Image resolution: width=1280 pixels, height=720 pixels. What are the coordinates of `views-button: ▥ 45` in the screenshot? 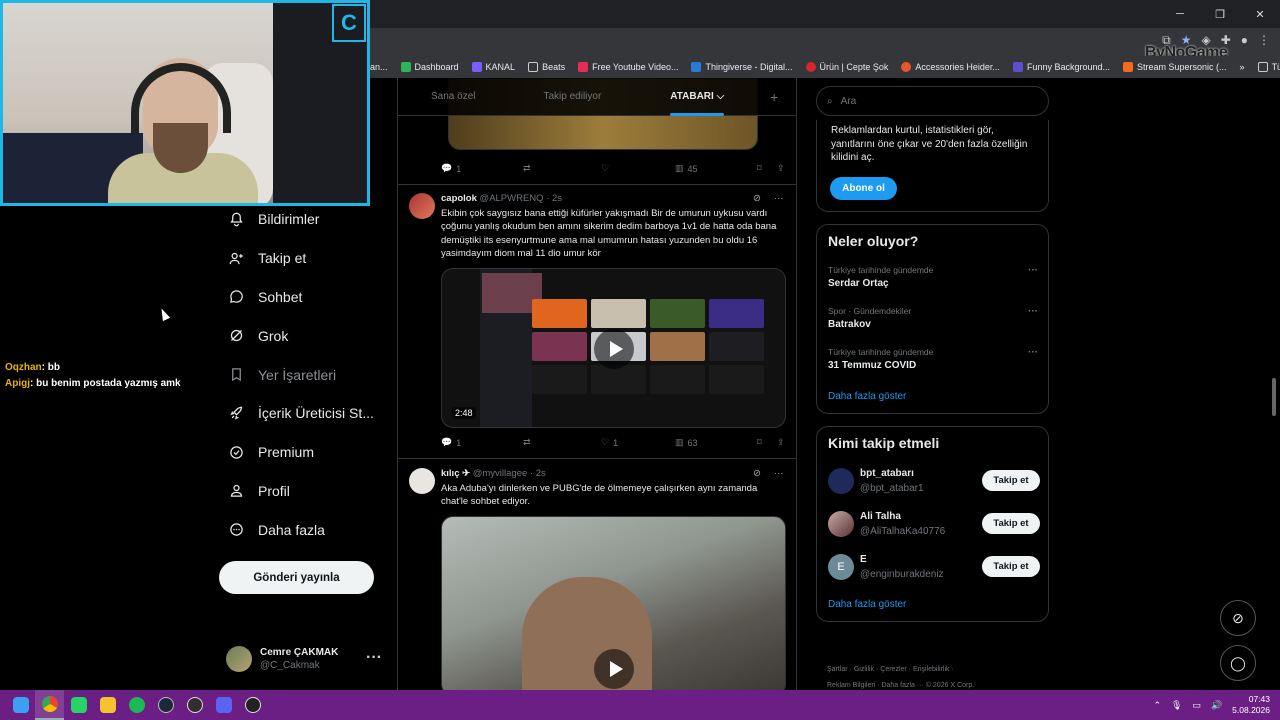 It's located at (716, 168).